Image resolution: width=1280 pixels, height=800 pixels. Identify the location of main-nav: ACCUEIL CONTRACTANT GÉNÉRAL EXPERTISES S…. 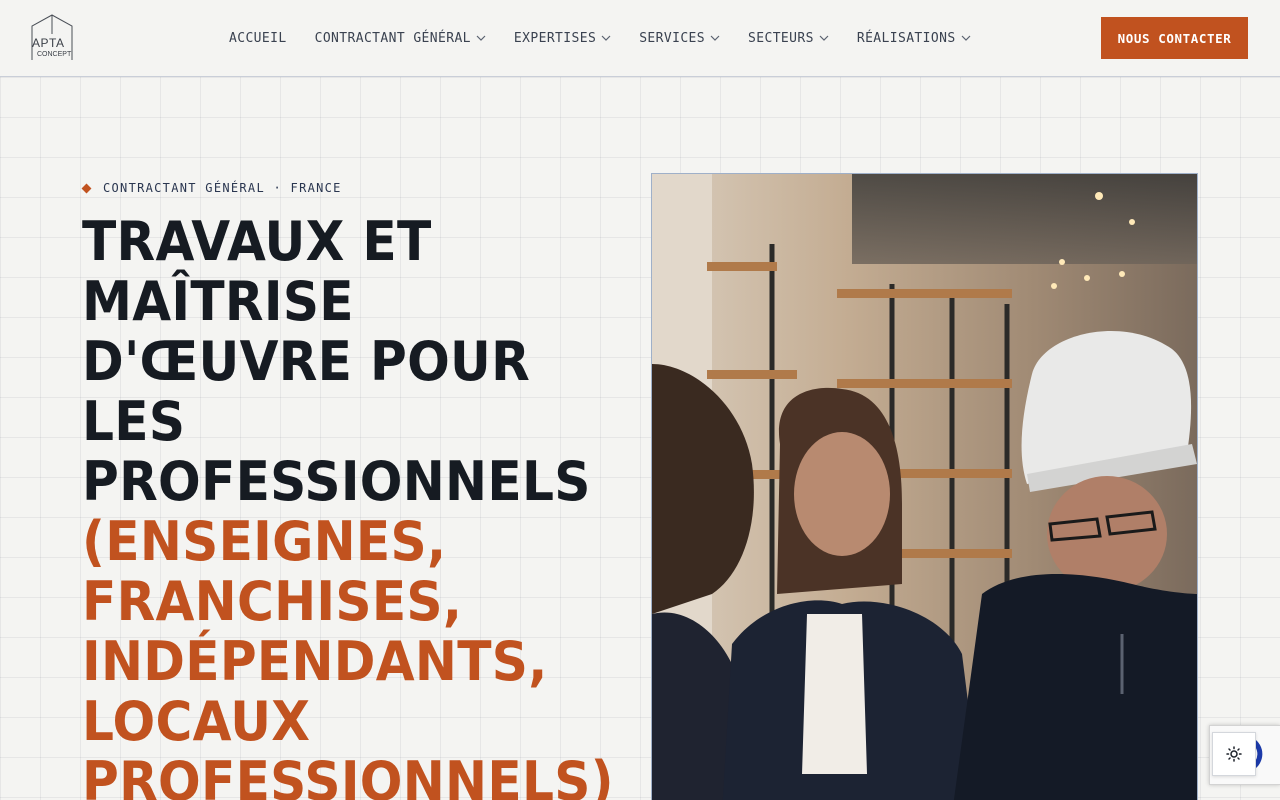
(614, 38).